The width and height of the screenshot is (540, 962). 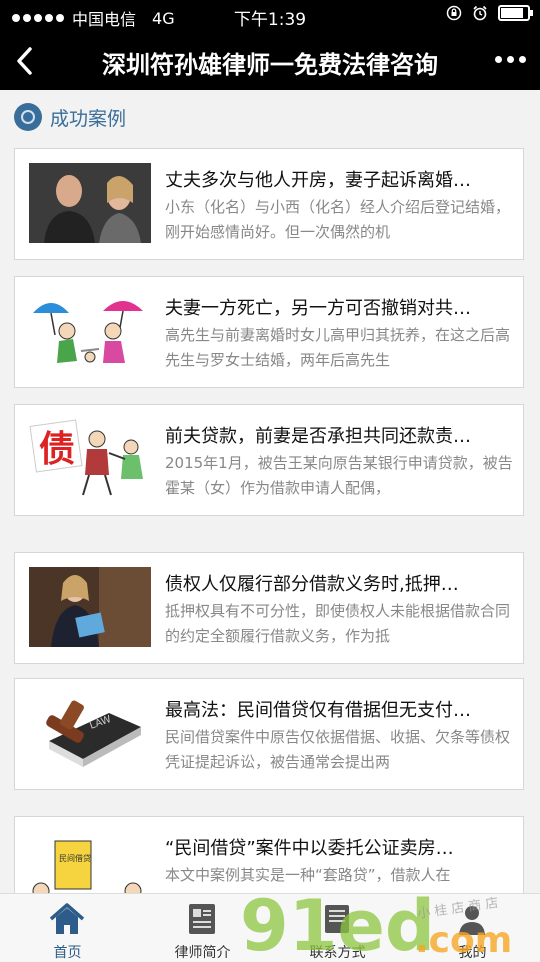 I want to click on case-summary: 2015年1月，被告王某向原告某银行申请贷款，被告霍某（女）作为借款申请人配偶，, so click(x=339, y=475).